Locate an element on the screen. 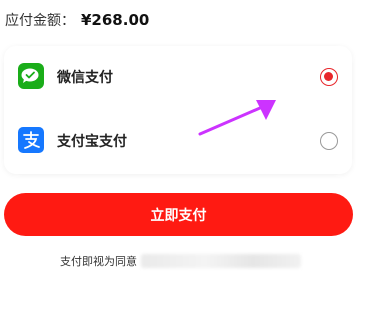 This screenshot has width=367, height=327. agreement-row: 支付即视为同意 is located at coordinates (180, 261).